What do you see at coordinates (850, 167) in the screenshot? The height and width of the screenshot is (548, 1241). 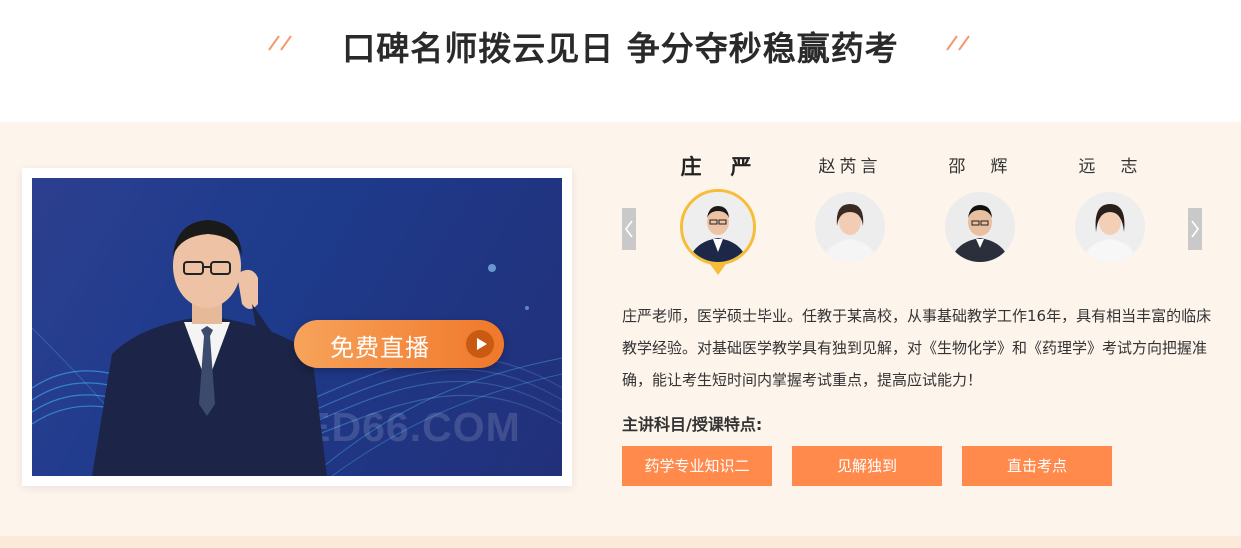 I see `teacher-name: 赵芮言` at bounding box center [850, 167].